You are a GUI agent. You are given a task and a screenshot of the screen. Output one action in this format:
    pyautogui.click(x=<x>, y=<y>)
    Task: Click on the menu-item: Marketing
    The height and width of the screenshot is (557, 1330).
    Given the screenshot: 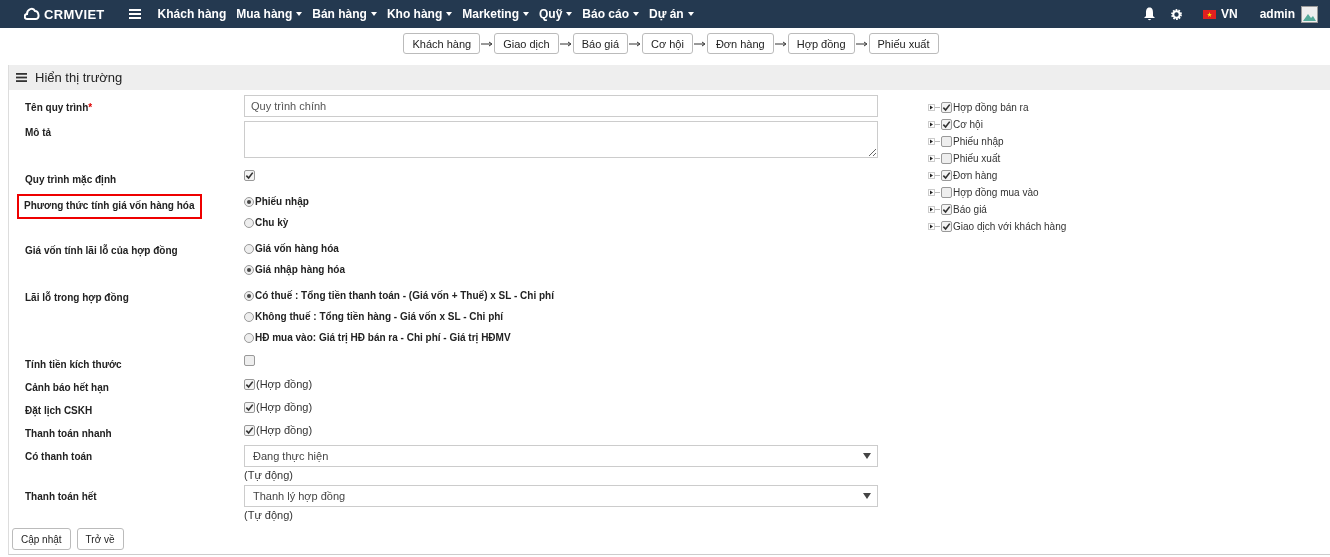 What is the action you would take?
    pyautogui.click(x=495, y=14)
    